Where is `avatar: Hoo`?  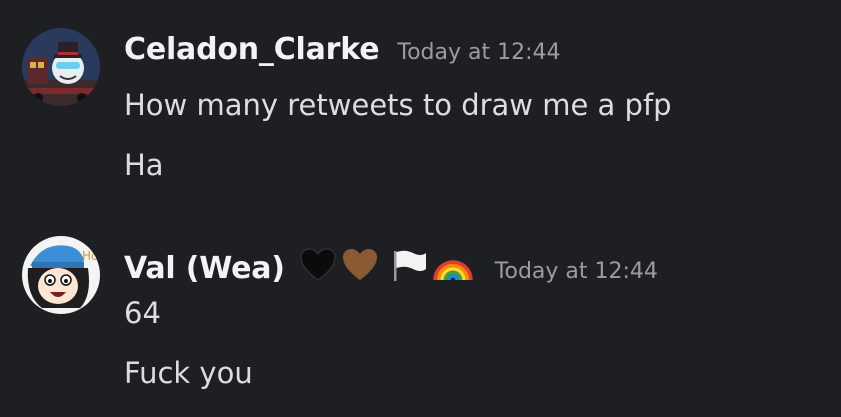
avatar: Hoo is located at coordinates (61, 275).